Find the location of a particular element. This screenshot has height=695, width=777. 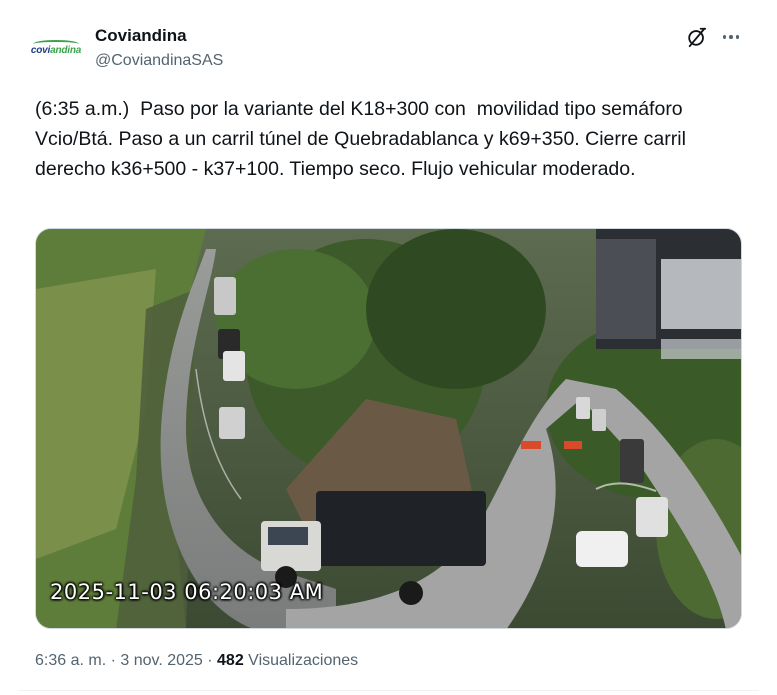

author-name: Coviandina is located at coordinates (141, 36).